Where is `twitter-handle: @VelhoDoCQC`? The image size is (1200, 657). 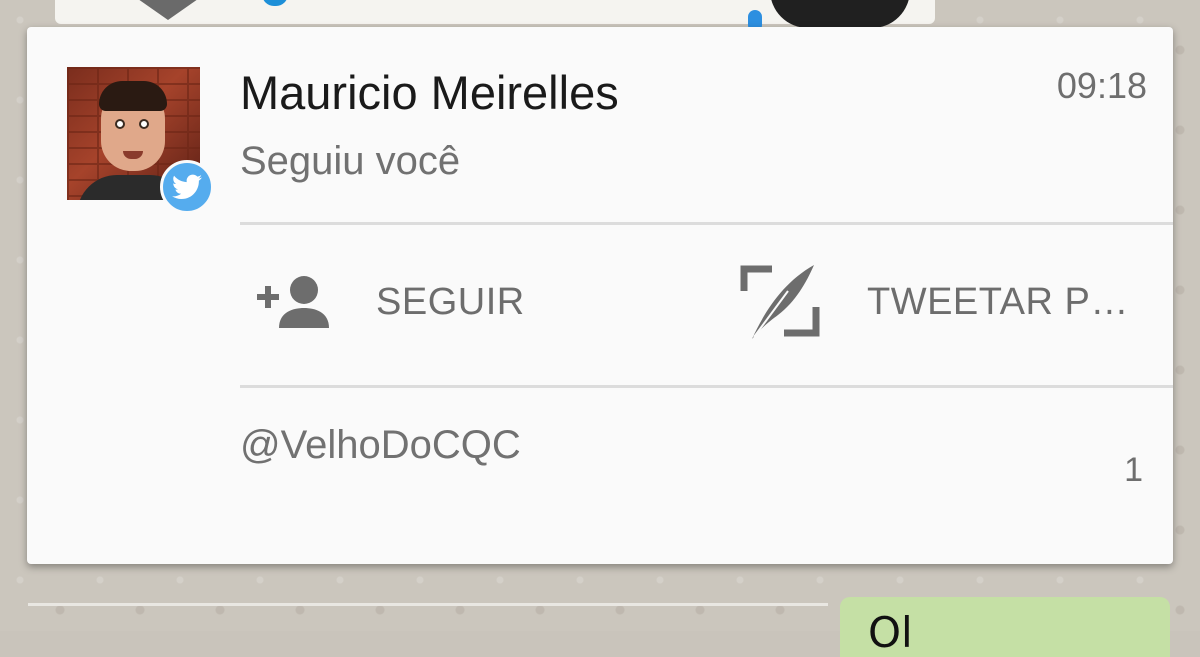
twitter-handle: @VelhoDoCQC is located at coordinates (380, 445).